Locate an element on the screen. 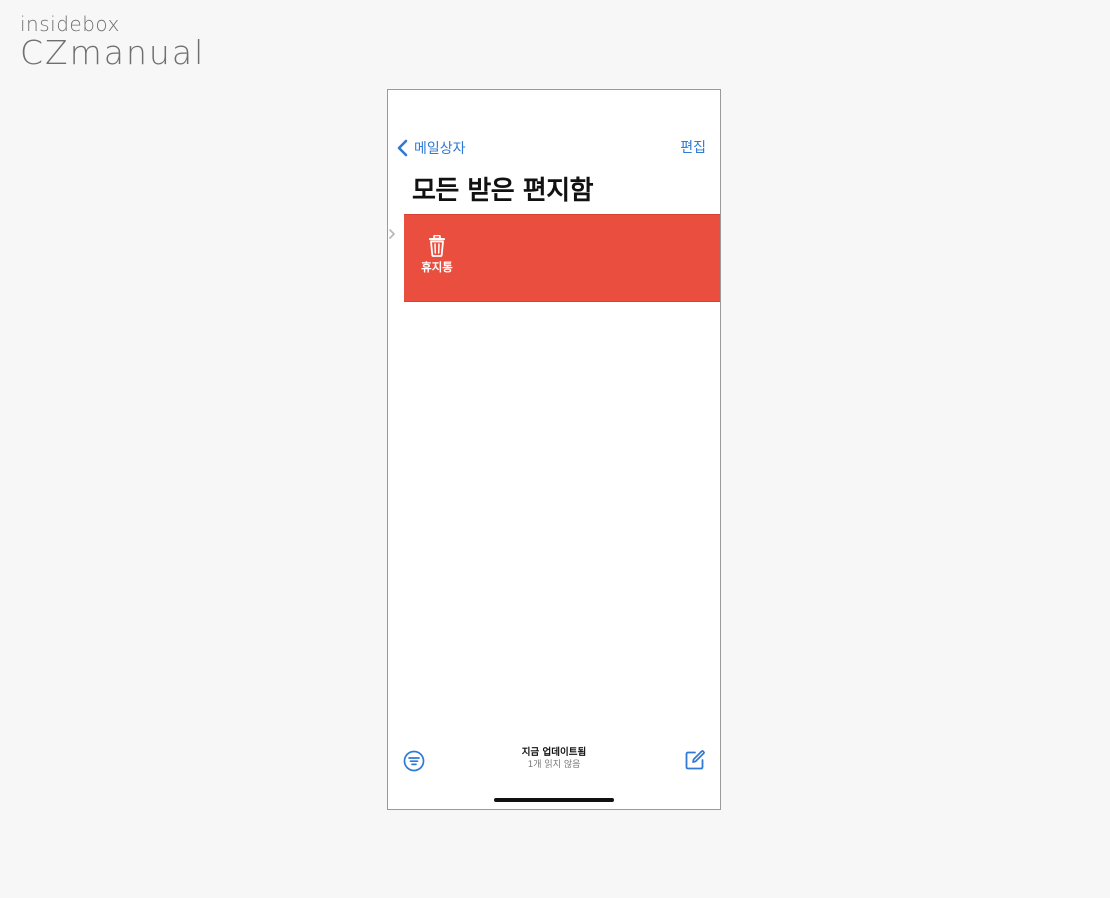 The image size is (1110, 898). back-button-label: 메일상자 is located at coordinates (440, 149).